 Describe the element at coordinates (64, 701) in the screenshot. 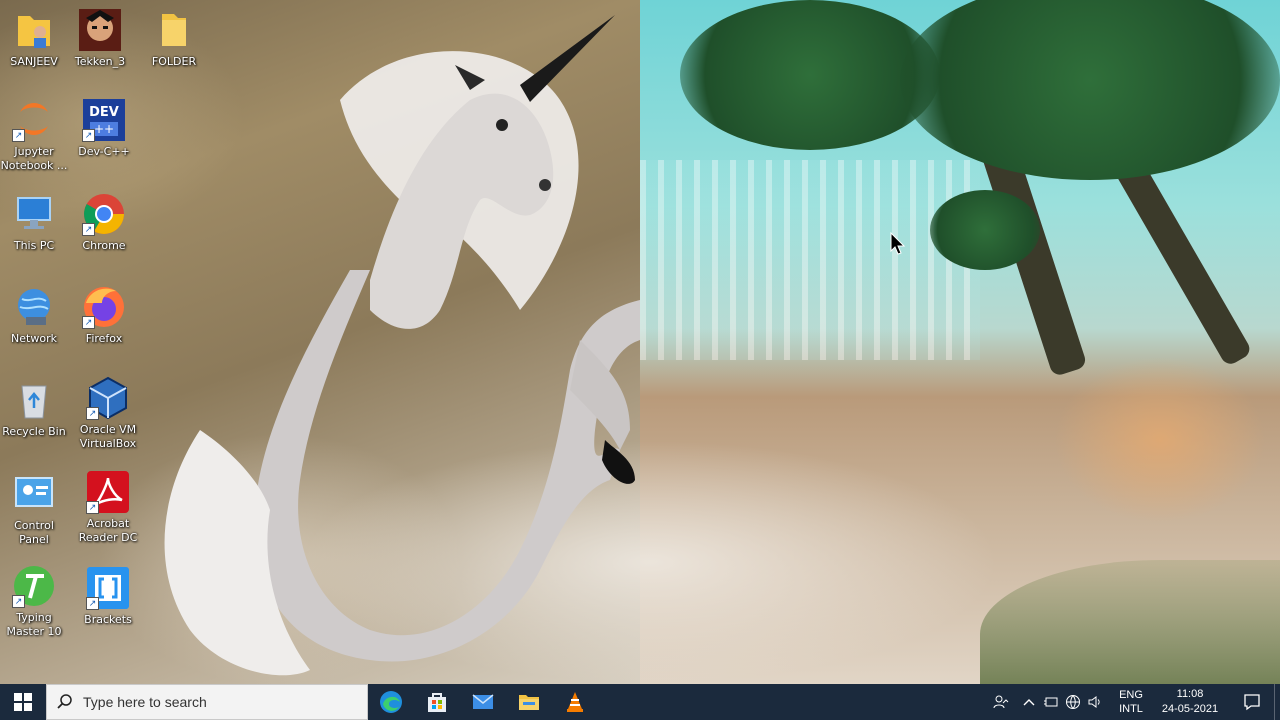

I see `search-icon` at that location.